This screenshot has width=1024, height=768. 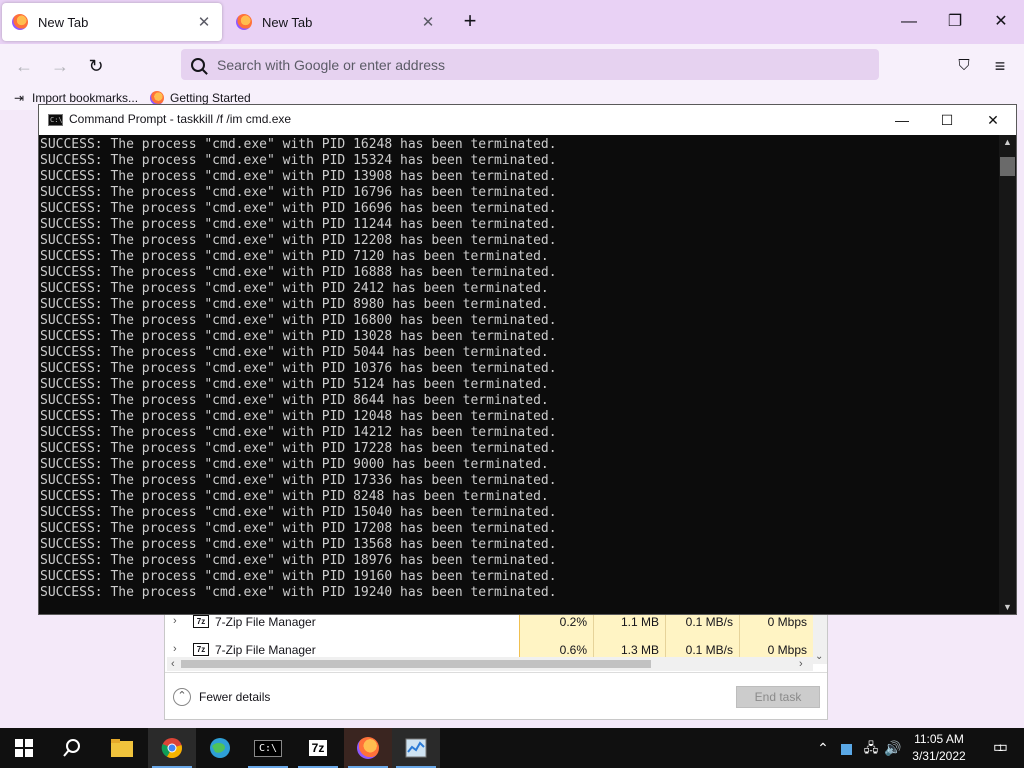 What do you see at coordinates (336, 22) in the screenshot?
I see `tab-new-tab-2: New Tab ✕` at bounding box center [336, 22].